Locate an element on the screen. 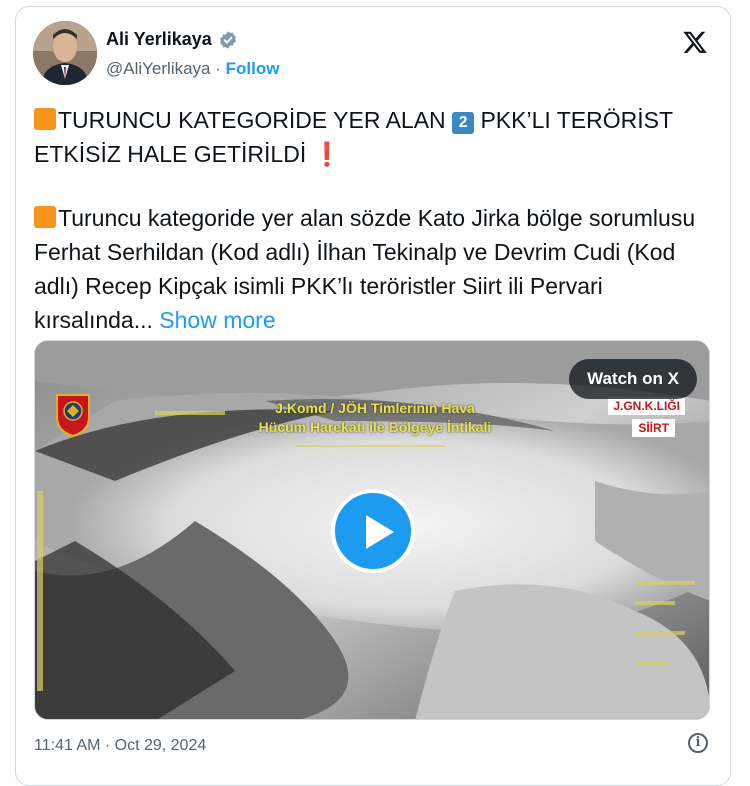 Image resolution: width=750 pixels, height=786 pixels. watch-on-x-button: Watch on X is located at coordinates (633, 379).